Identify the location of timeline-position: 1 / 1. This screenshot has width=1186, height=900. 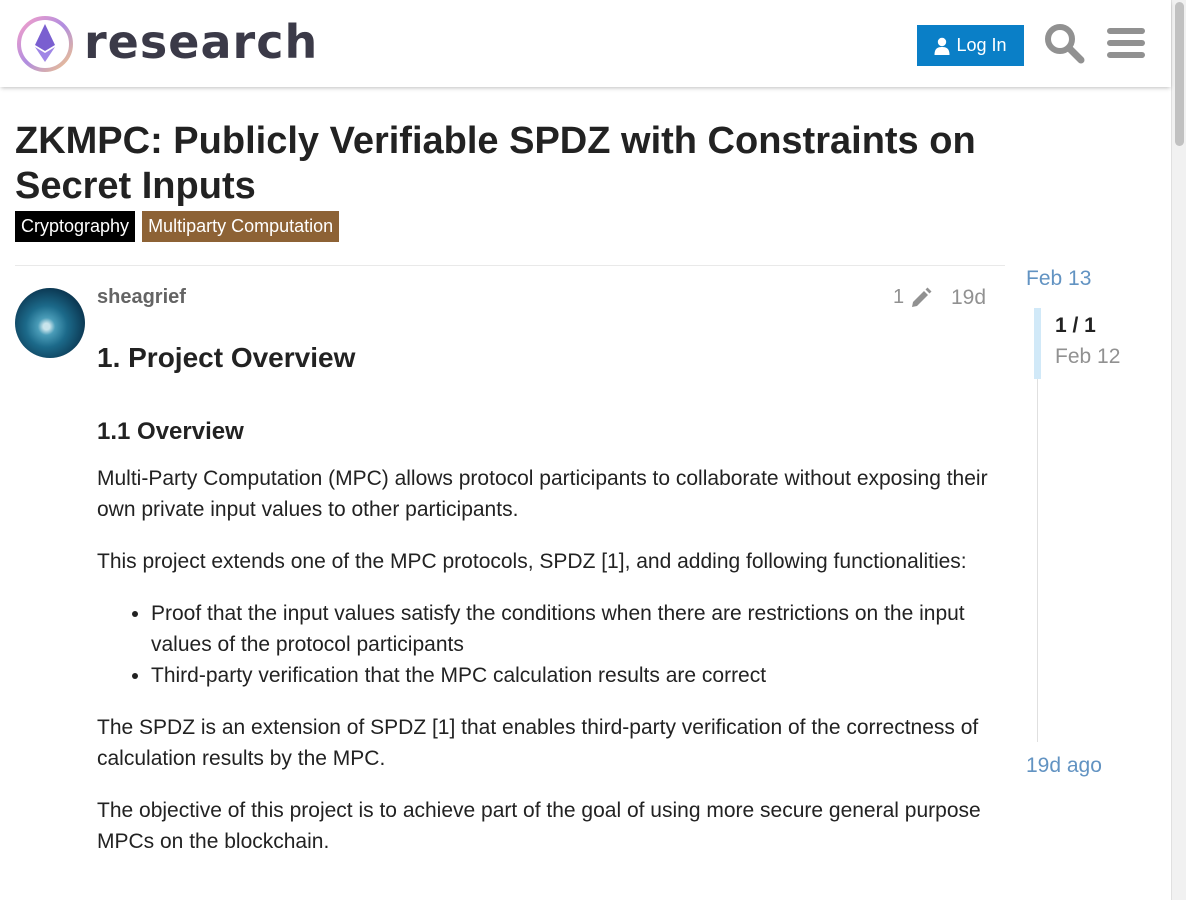
(1075, 325).